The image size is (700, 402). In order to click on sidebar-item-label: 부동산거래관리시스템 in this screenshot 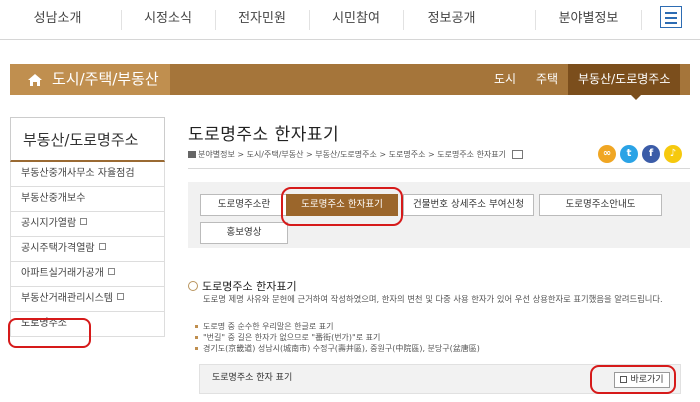, I will do `click(67, 298)`.